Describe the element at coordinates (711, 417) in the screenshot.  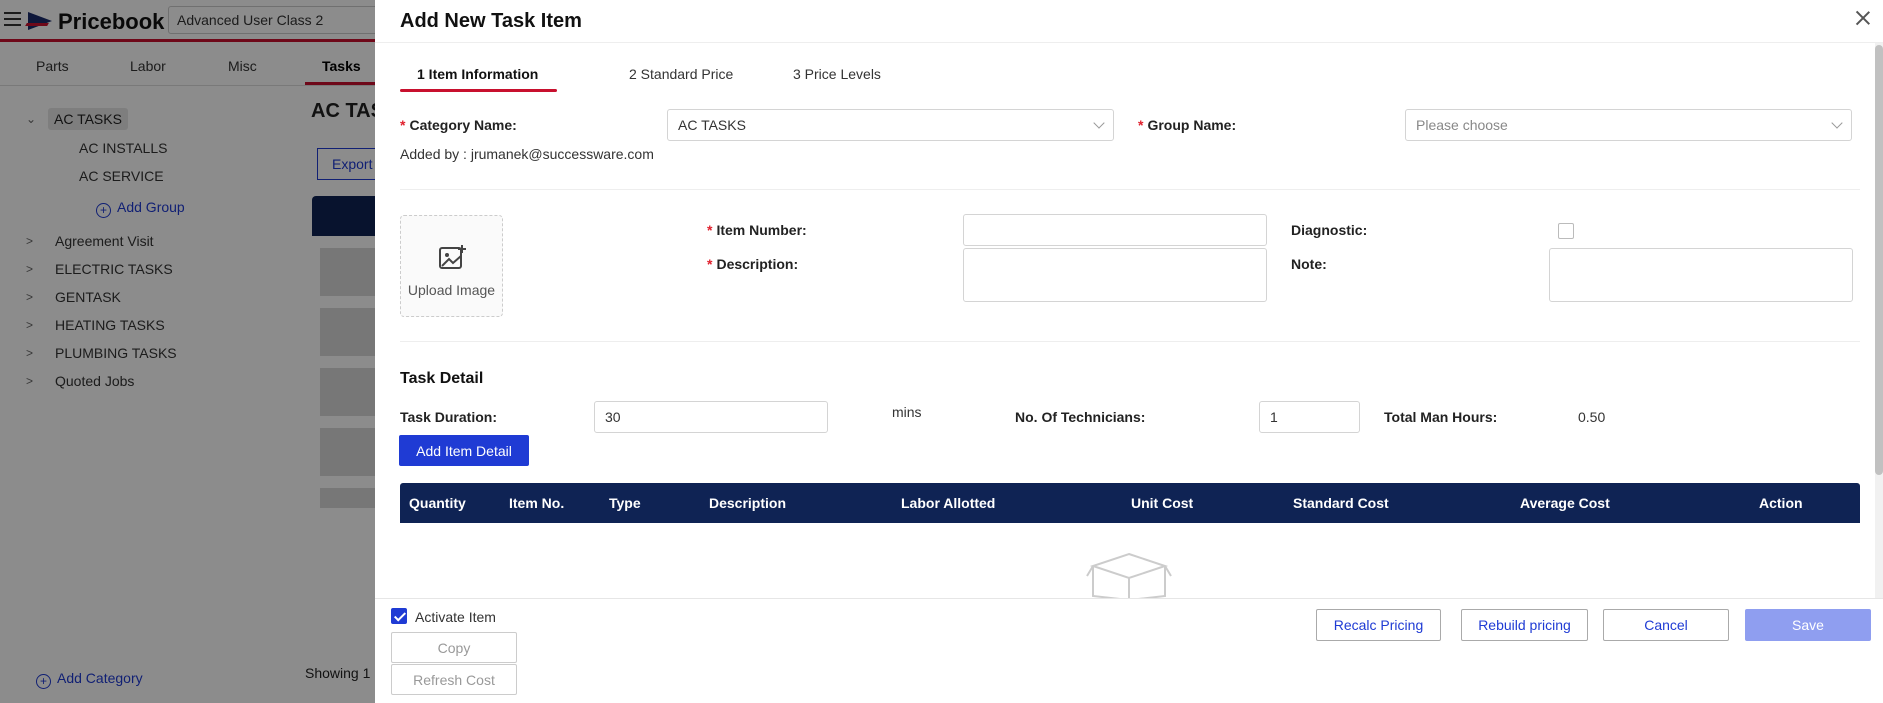
I see `task-duration-input` at that location.